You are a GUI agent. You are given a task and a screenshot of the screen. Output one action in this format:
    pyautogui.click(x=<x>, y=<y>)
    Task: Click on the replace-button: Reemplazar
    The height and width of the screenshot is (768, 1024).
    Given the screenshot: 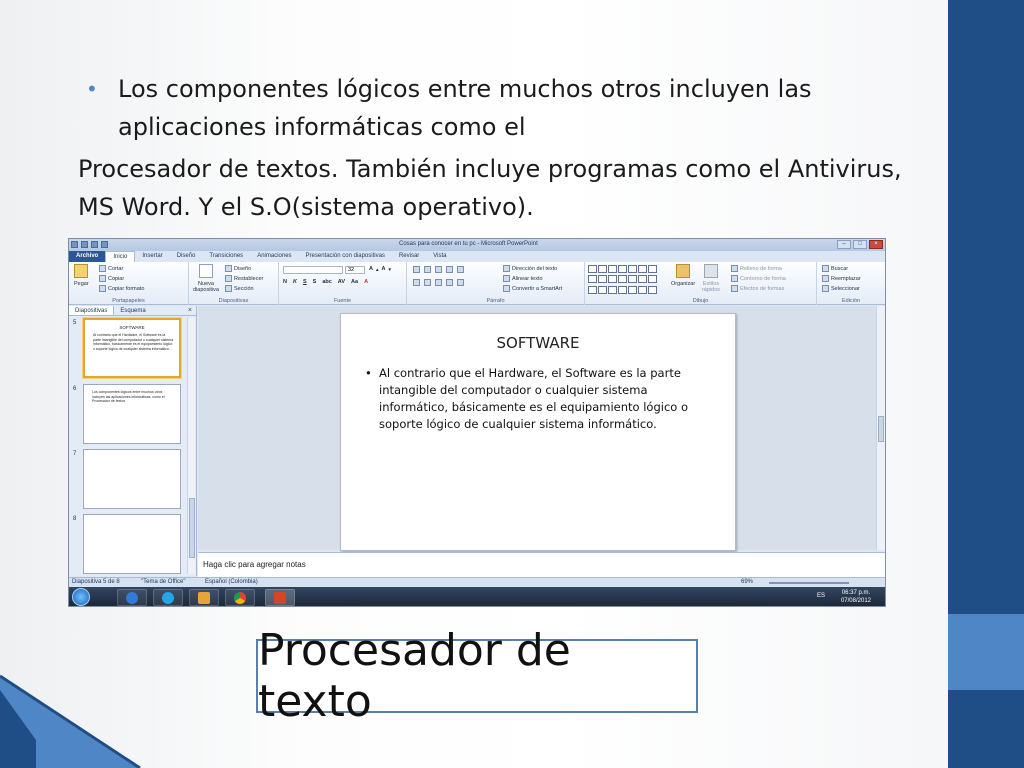 What is the action you would take?
    pyautogui.click(x=841, y=278)
    